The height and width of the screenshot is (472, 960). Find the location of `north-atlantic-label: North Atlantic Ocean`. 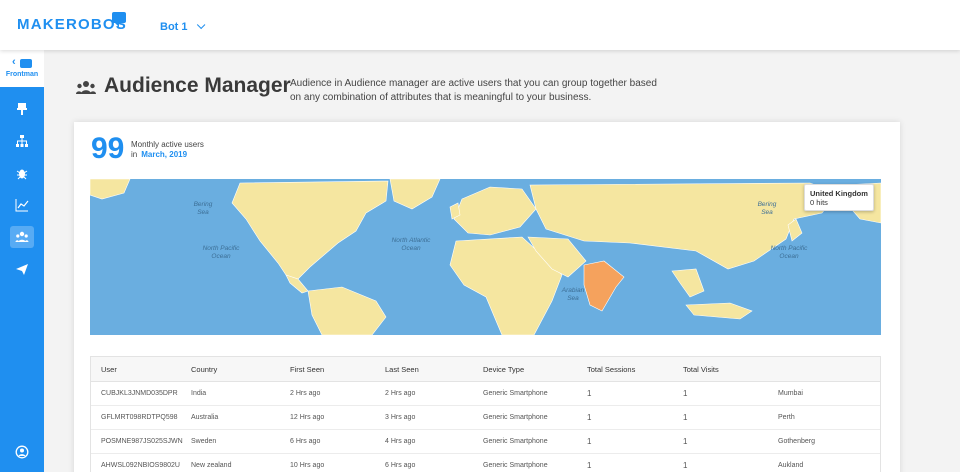

north-atlantic-label: North Atlantic Ocean is located at coordinates (411, 244).